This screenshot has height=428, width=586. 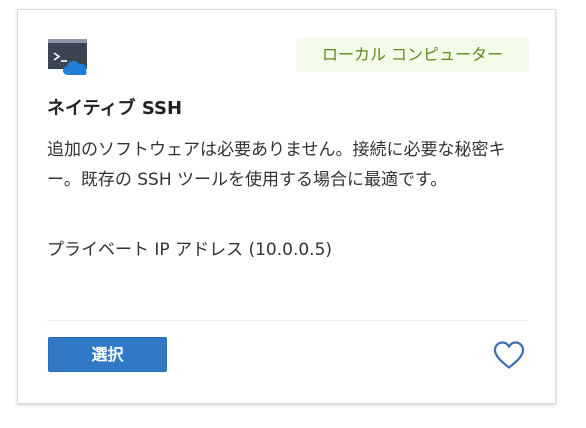 What do you see at coordinates (509, 355) in the screenshot?
I see `heart-outline-icon` at bounding box center [509, 355].